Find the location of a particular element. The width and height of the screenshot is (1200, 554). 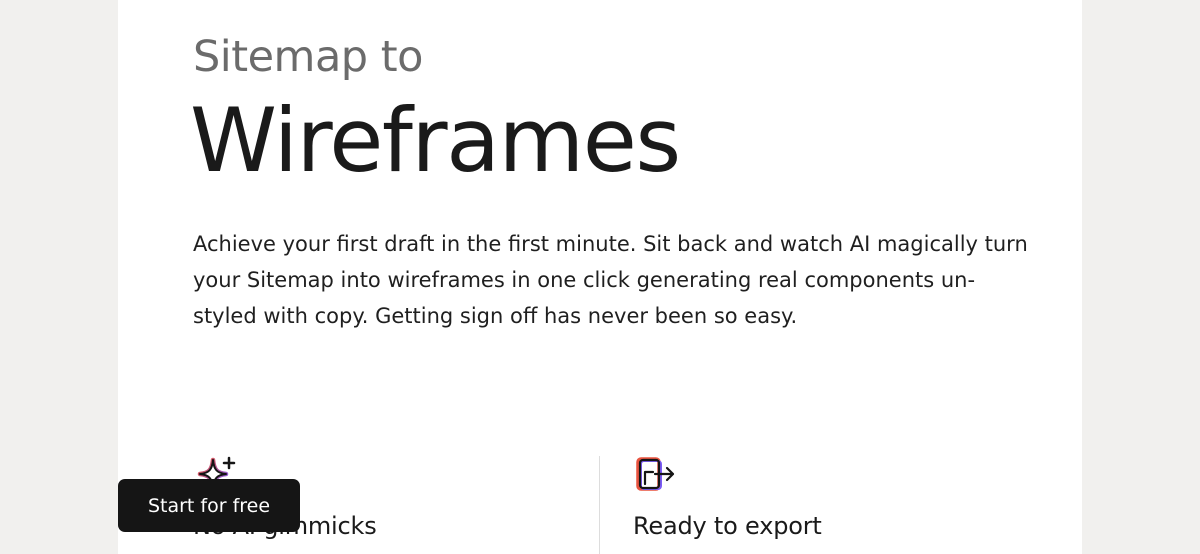

hero-title: Wireframes is located at coordinates (435, 140).